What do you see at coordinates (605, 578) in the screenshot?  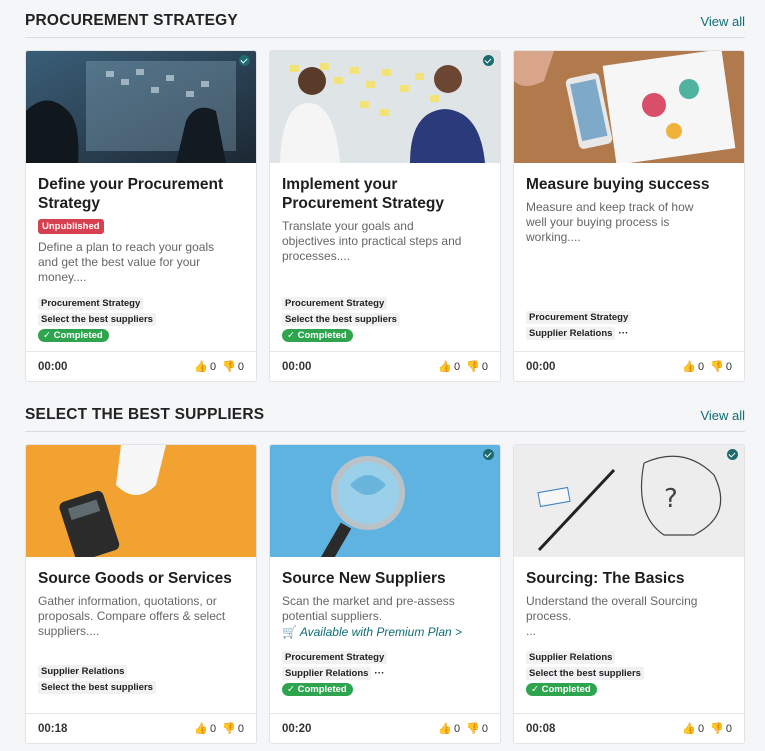 I see `card-title: Sourcing: The Basics` at bounding box center [605, 578].